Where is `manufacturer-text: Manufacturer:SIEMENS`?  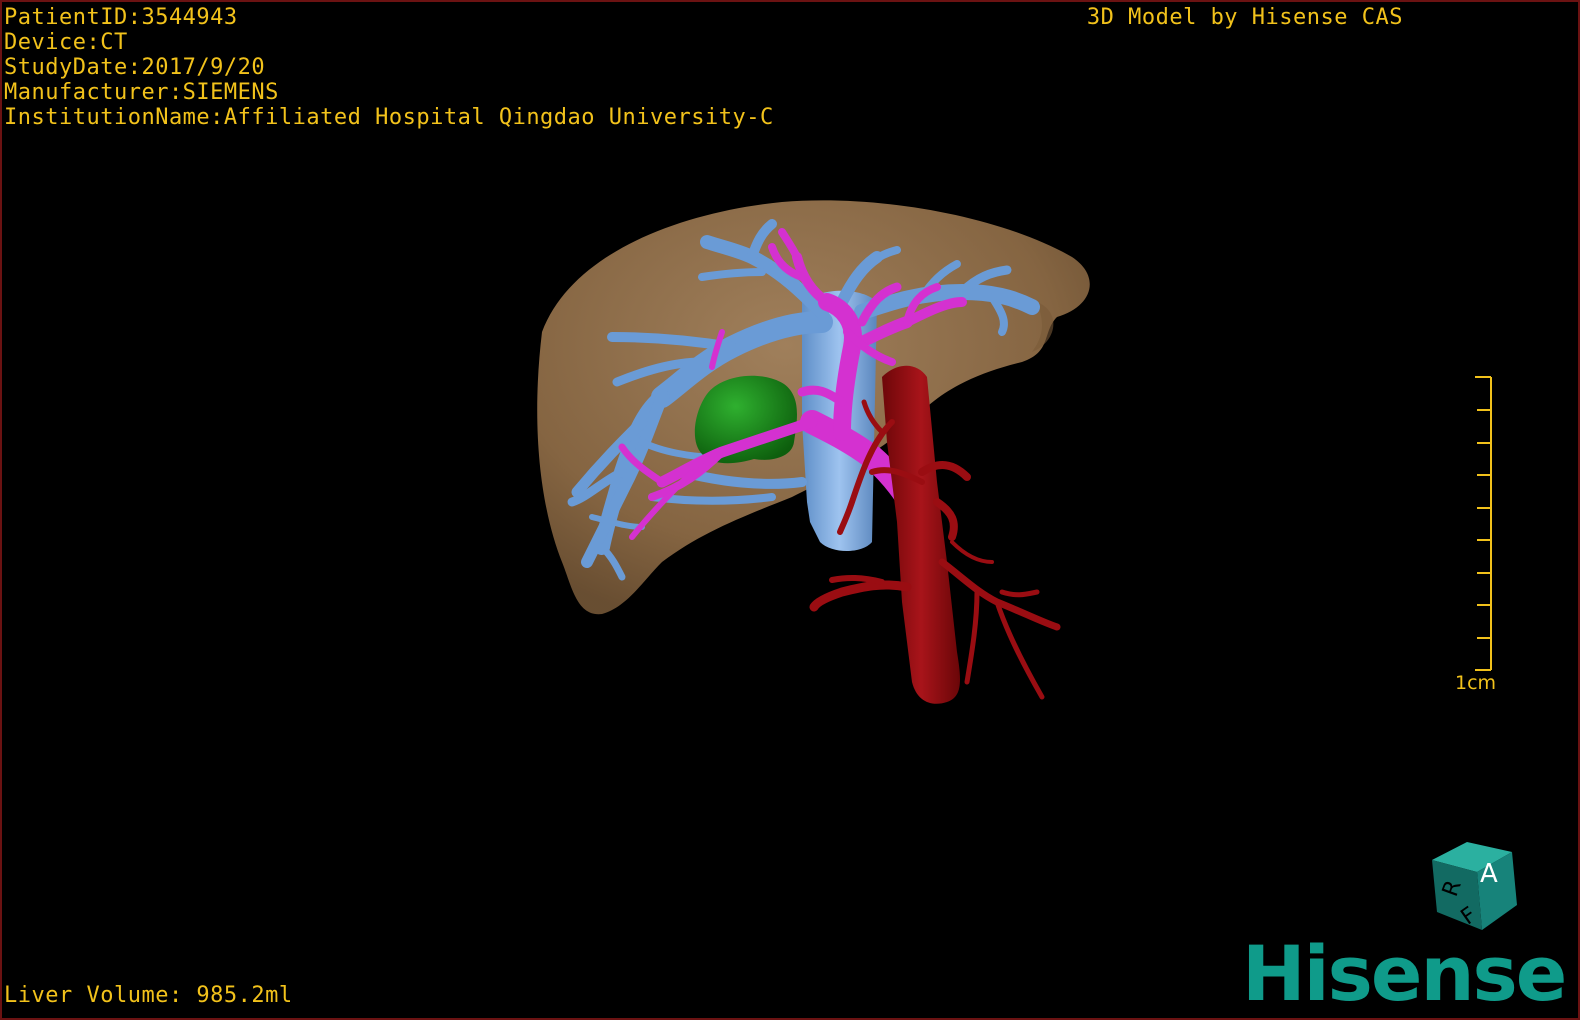
manufacturer-text: Manufacturer:SIEMENS is located at coordinates (141, 92).